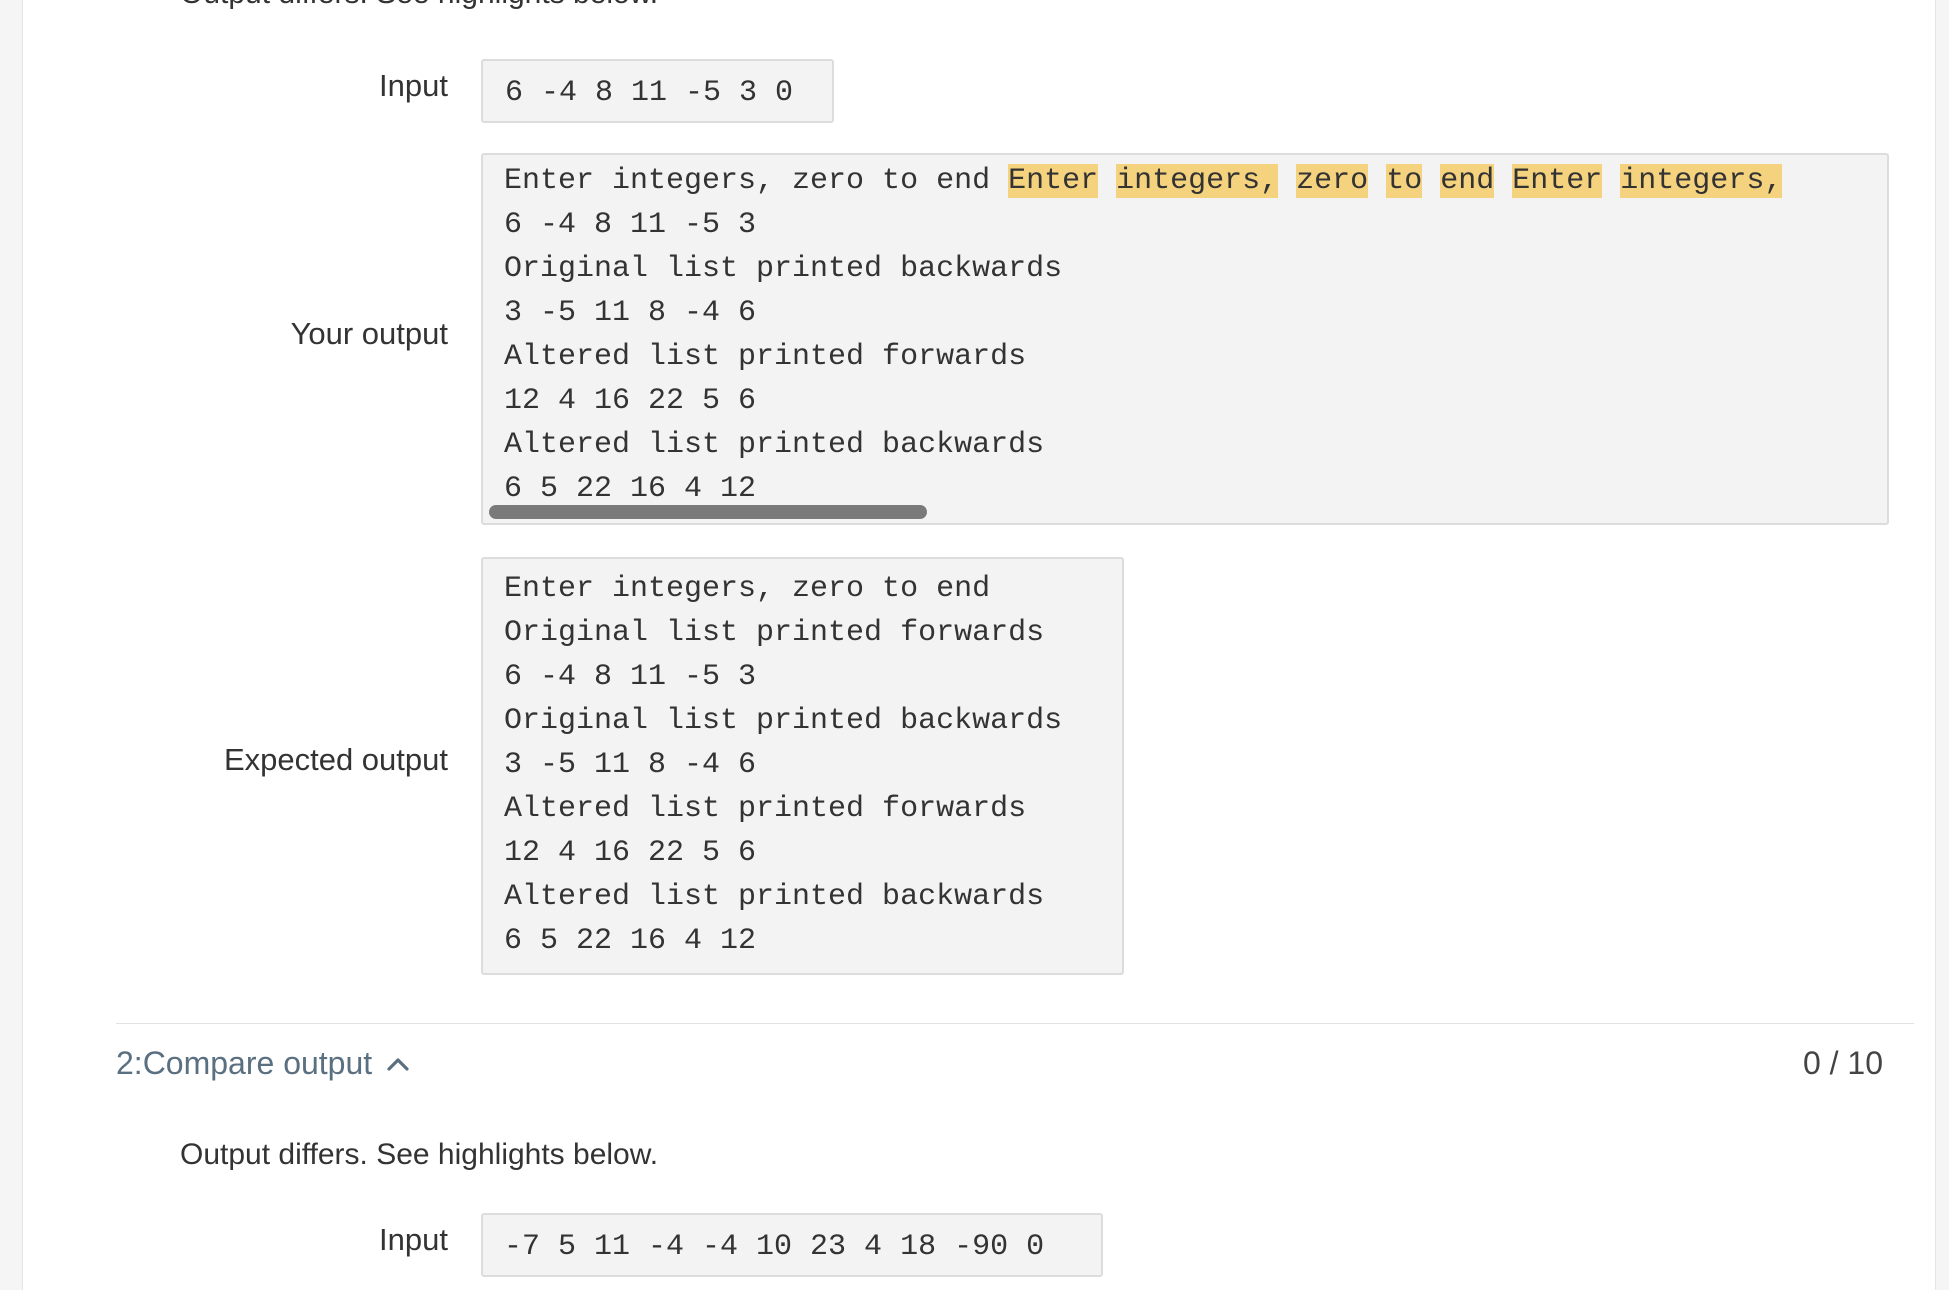  What do you see at coordinates (1015, 1023) in the screenshot?
I see `section-divider` at bounding box center [1015, 1023].